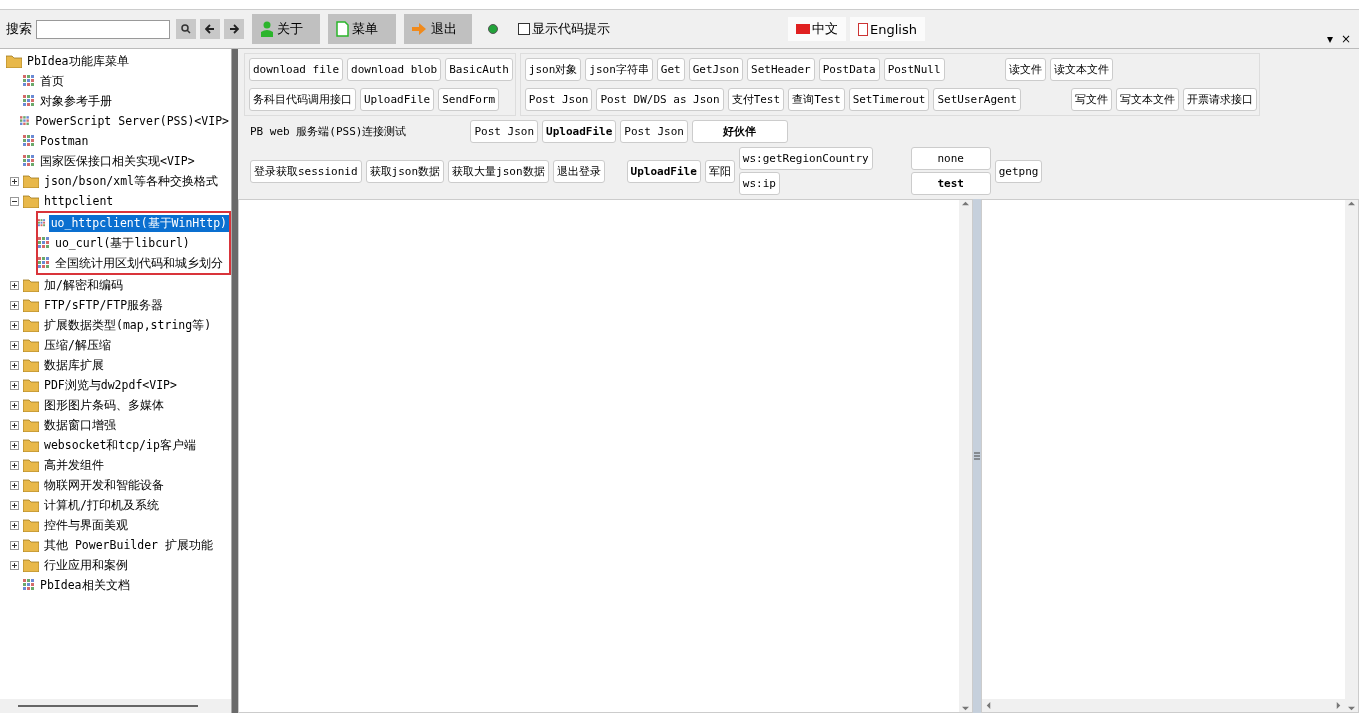 This screenshot has width=1359, height=713. Describe the element at coordinates (914, 69) in the screenshot. I see `action-button: PostNull` at that location.